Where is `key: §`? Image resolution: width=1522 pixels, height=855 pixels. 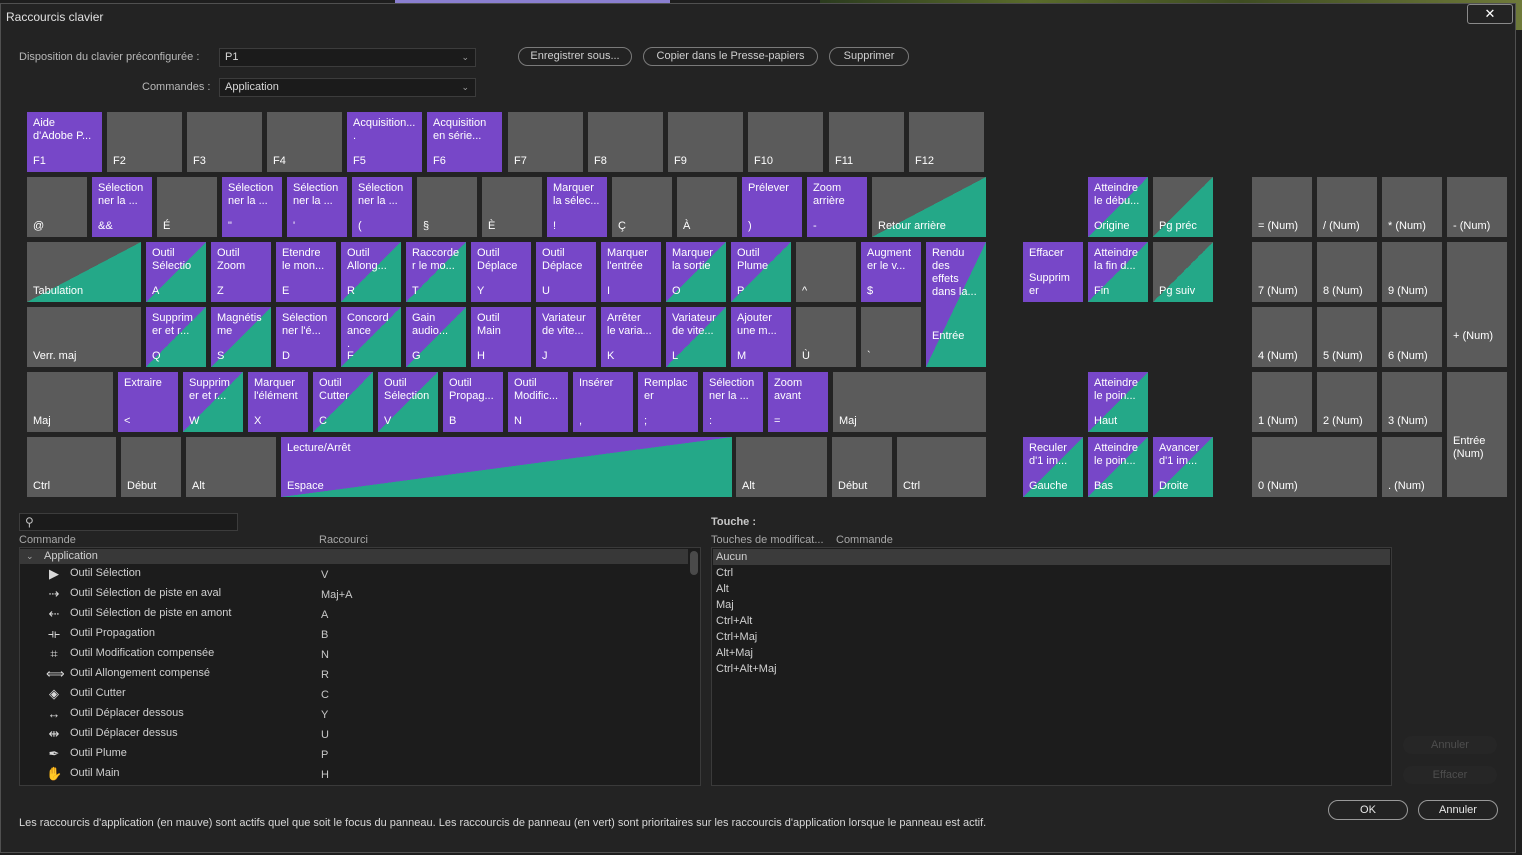 key: § is located at coordinates (447, 207).